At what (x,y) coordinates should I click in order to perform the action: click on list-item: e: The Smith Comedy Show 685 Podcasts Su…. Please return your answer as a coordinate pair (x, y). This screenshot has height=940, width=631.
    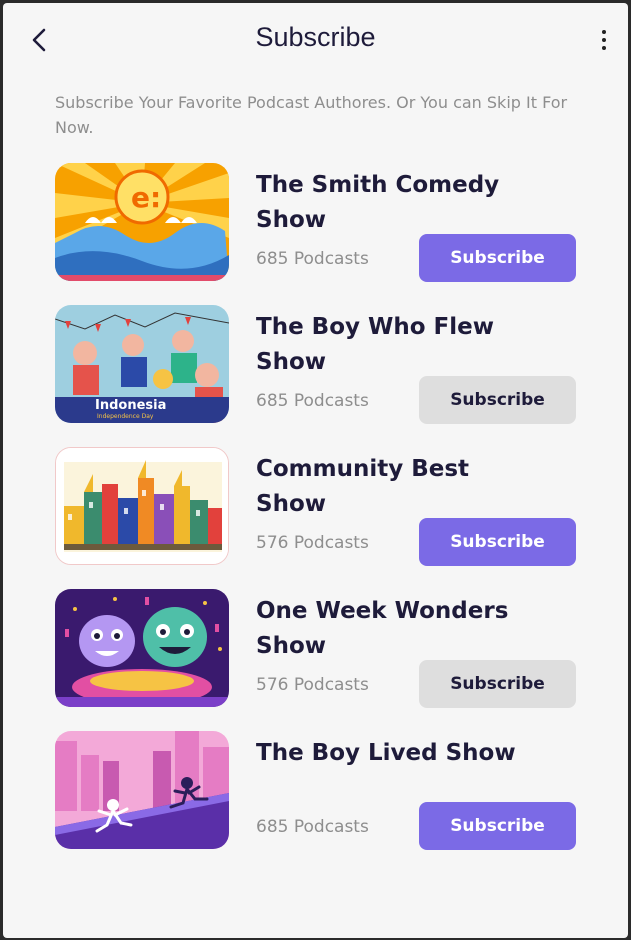
    Looking at the image, I should click on (320, 234).